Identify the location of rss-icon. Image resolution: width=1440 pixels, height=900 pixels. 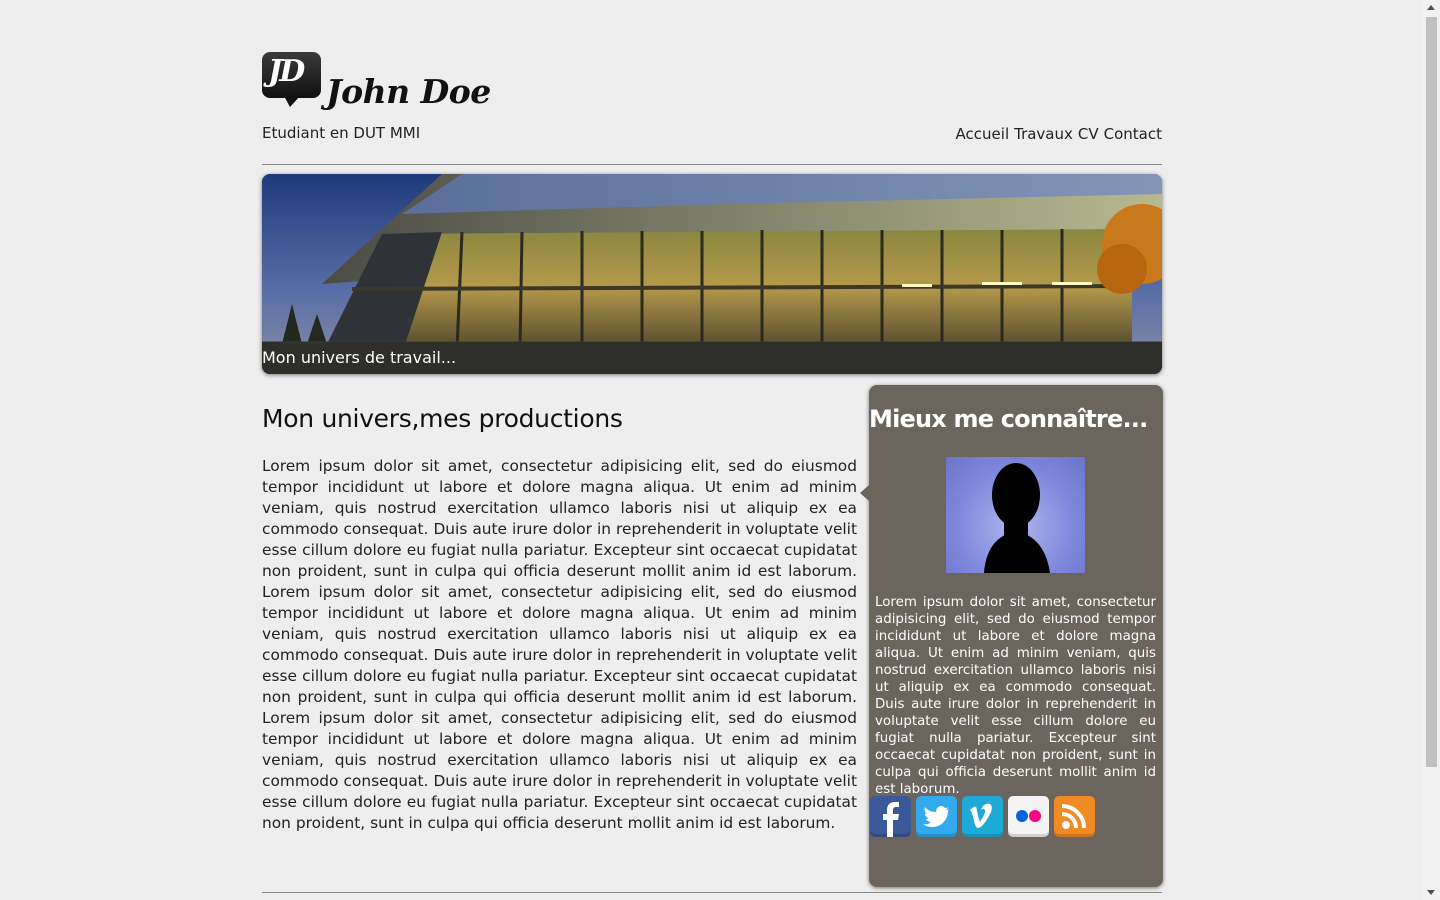
(1074, 816).